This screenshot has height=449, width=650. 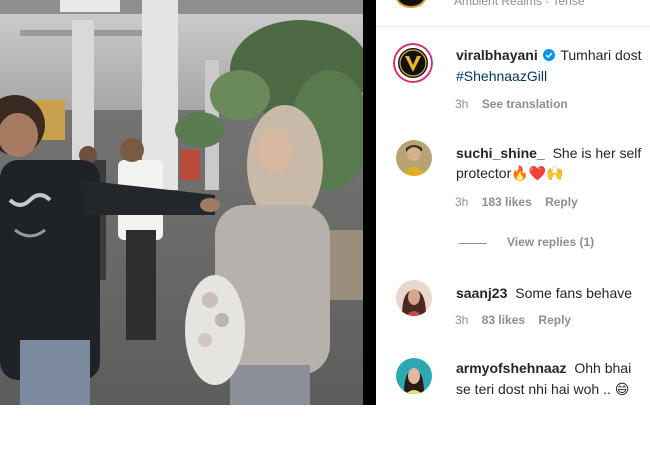 I want to click on previous-avatar, so click(x=411, y=4).